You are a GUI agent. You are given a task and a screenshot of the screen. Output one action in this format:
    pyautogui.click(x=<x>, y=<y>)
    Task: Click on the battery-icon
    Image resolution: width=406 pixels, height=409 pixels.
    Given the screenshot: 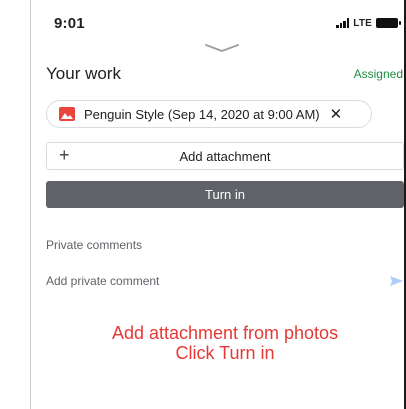 What is the action you would take?
    pyautogui.click(x=388, y=23)
    